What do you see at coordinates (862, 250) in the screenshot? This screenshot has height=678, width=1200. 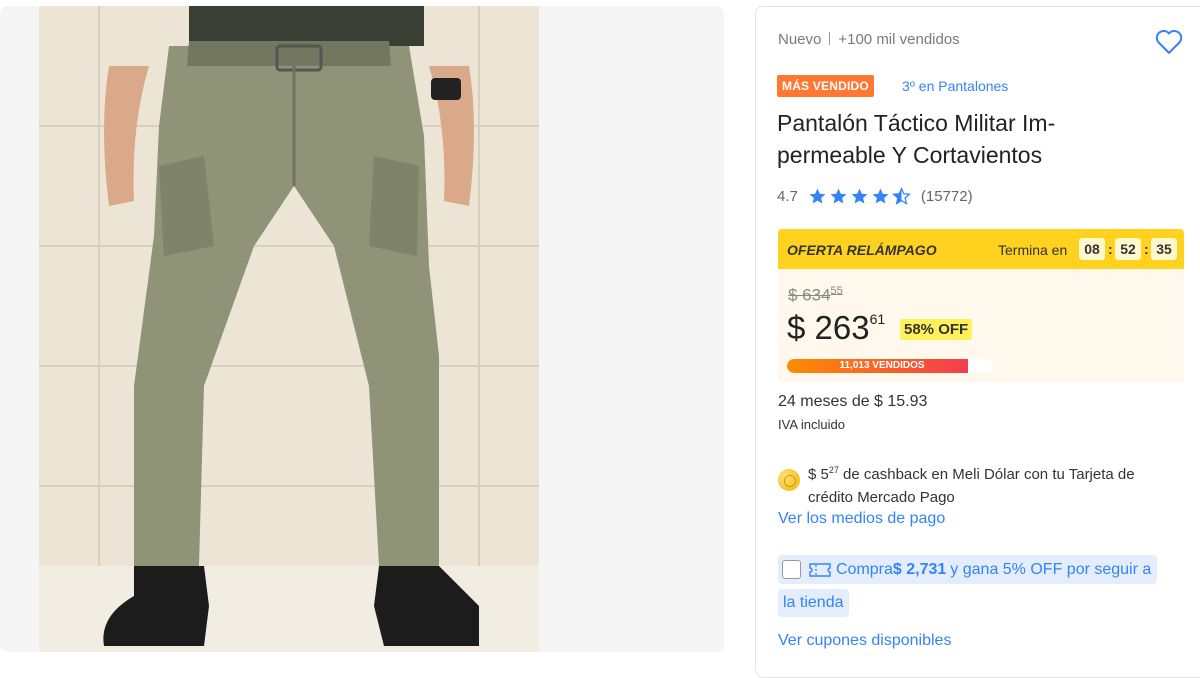 I see `flash-deal-label: OFERTA RELÁMPAGO` at bounding box center [862, 250].